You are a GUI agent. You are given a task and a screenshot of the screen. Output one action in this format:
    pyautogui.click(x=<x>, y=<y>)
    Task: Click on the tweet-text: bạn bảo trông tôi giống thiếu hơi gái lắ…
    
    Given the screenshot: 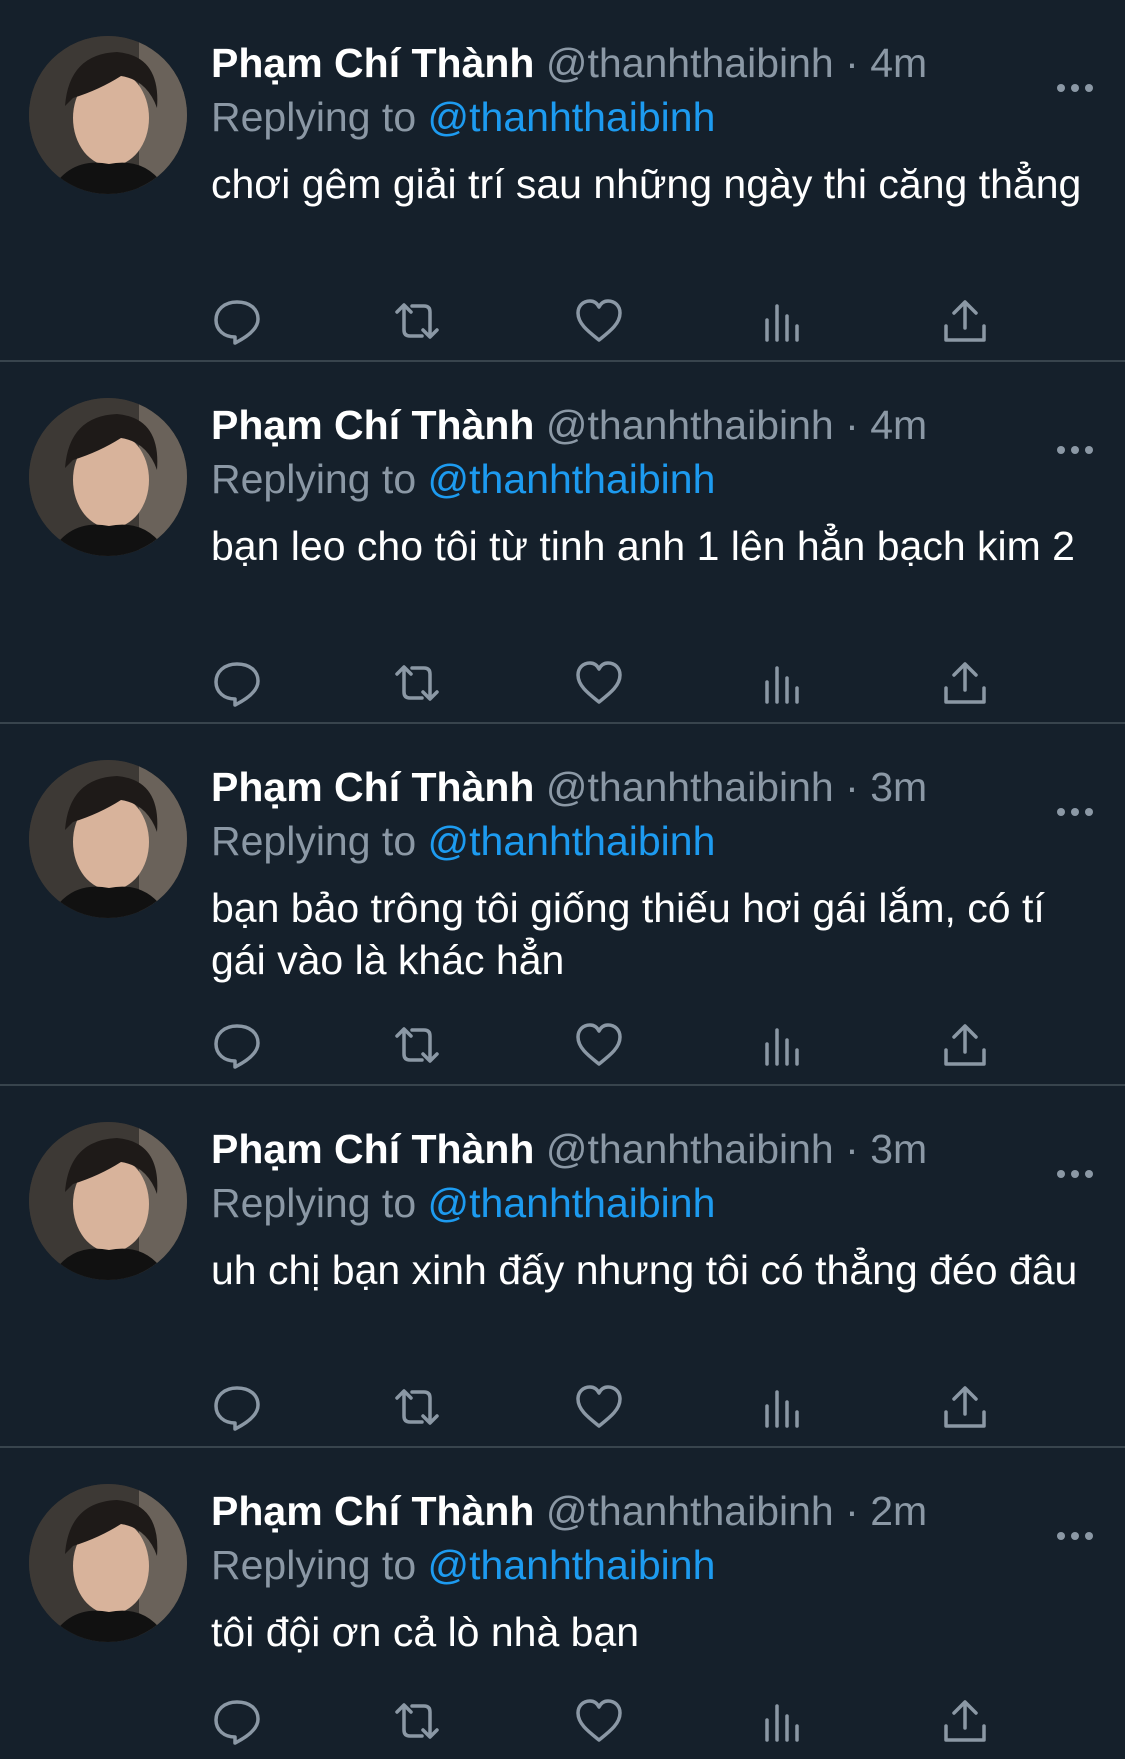 What is the action you would take?
    pyautogui.click(x=628, y=934)
    